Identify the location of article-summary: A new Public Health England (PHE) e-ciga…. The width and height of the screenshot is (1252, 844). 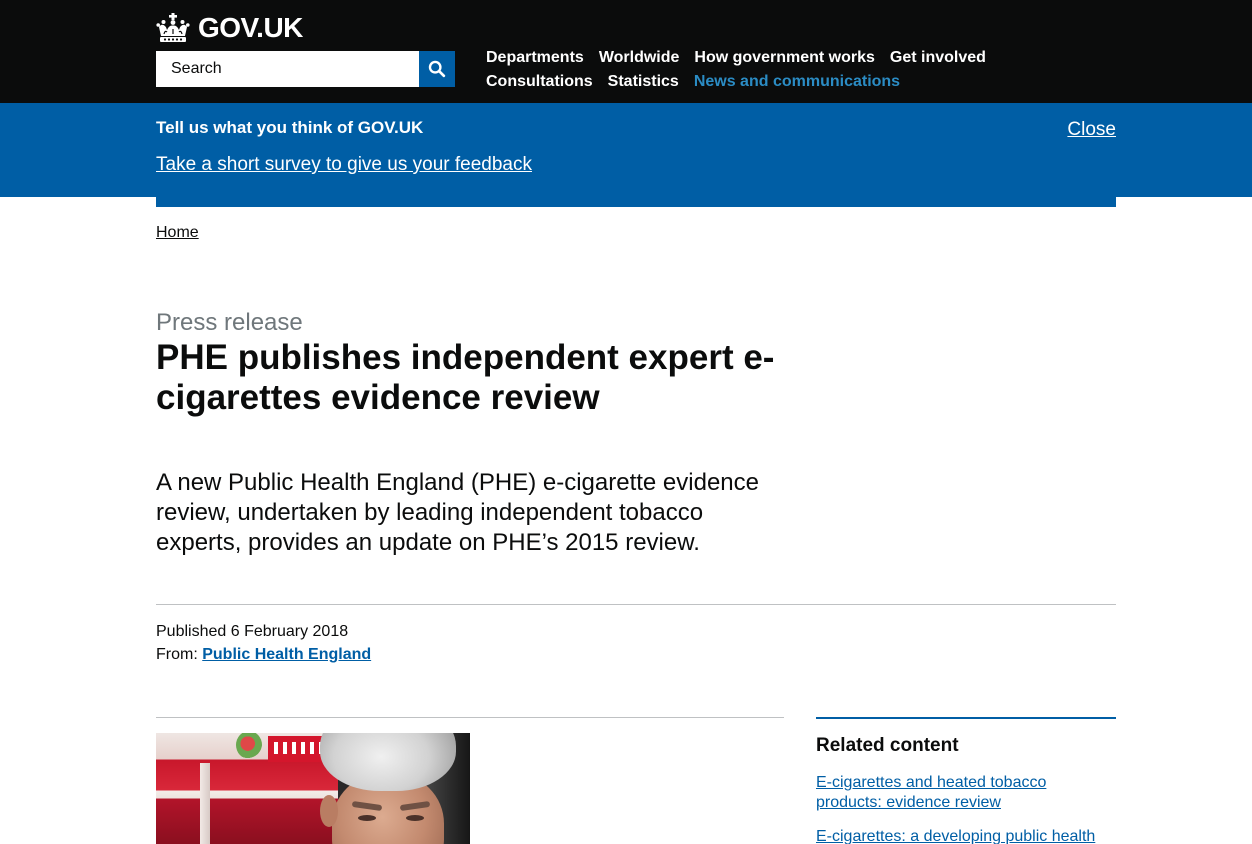
(457, 512).